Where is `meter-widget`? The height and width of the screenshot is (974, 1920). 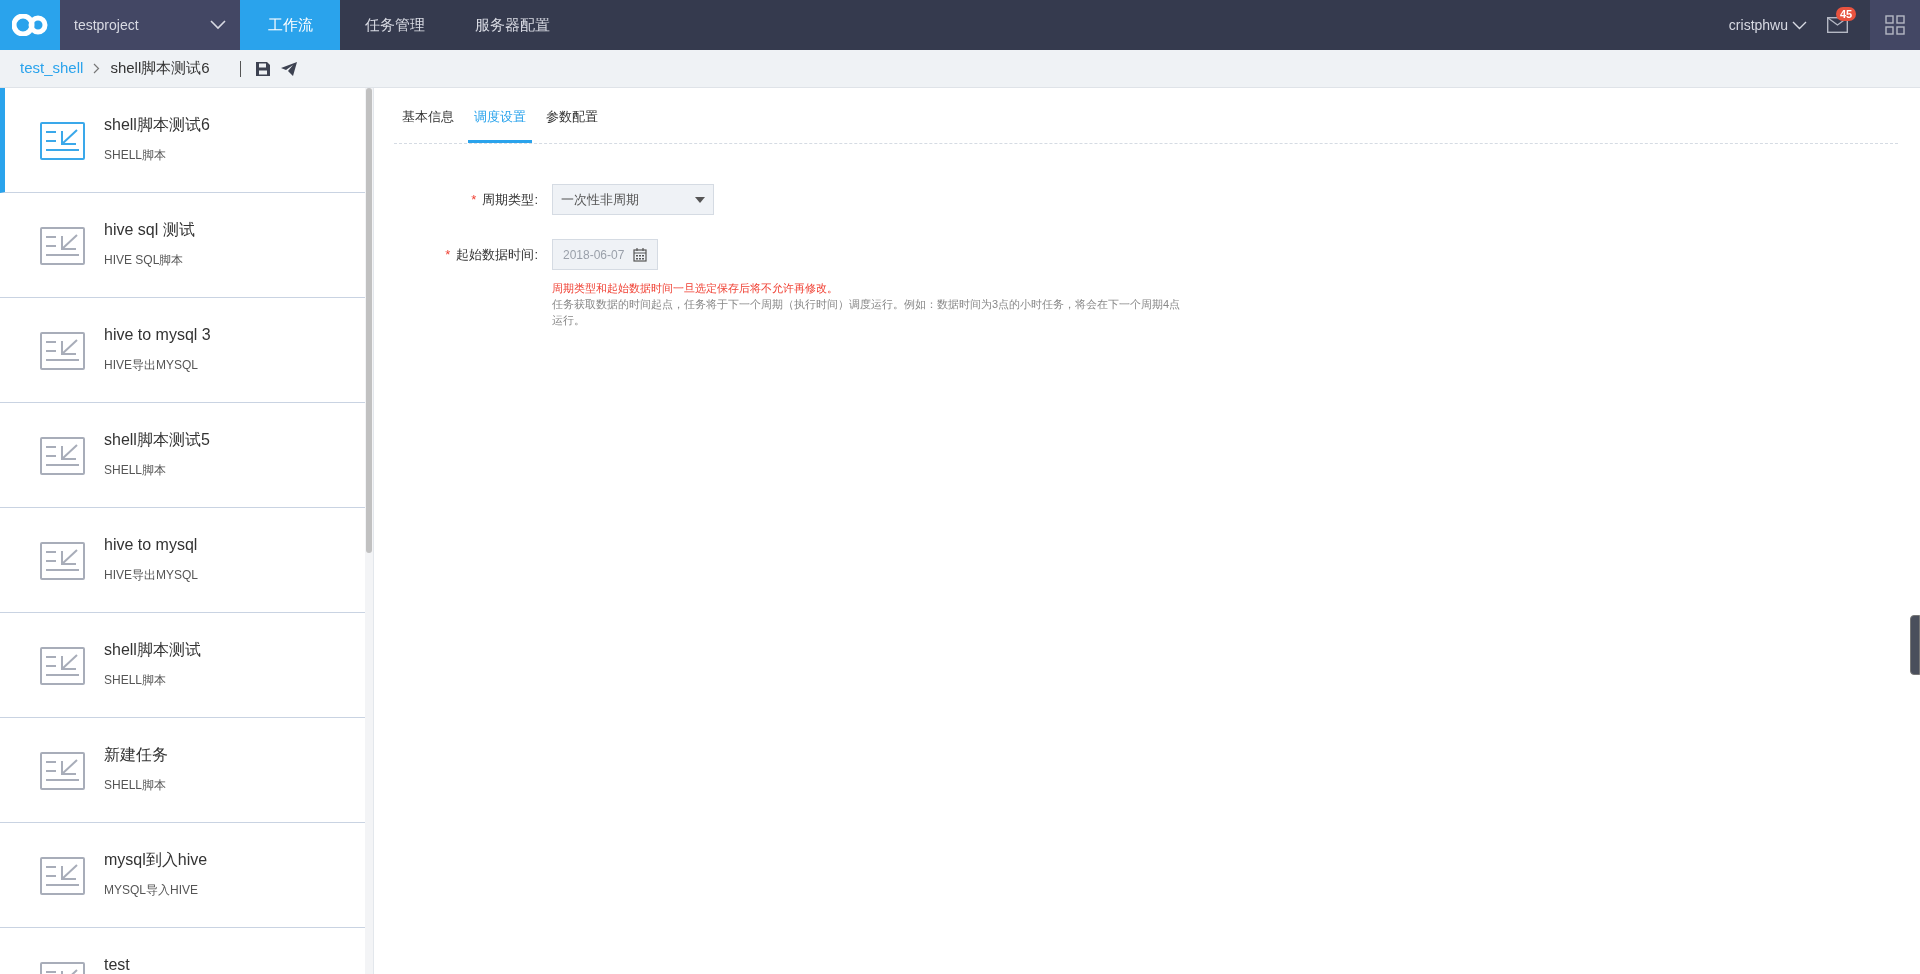 meter-widget is located at coordinates (1915, 645).